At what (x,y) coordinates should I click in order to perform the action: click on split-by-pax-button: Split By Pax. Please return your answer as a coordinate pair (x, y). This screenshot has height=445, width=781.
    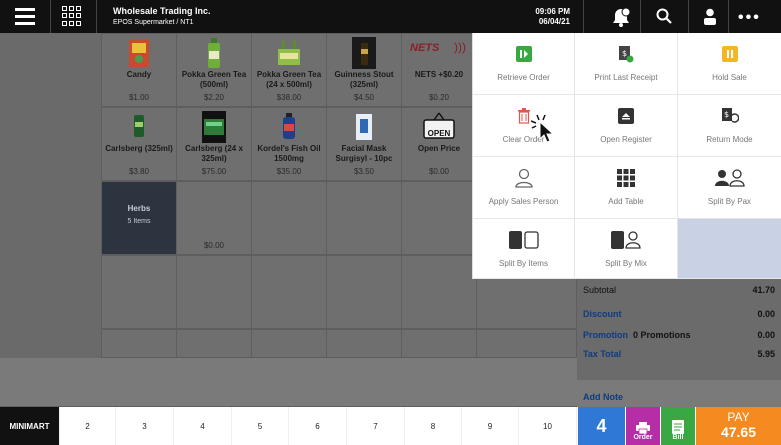
    Looking at the image, I should click on (729, 188).